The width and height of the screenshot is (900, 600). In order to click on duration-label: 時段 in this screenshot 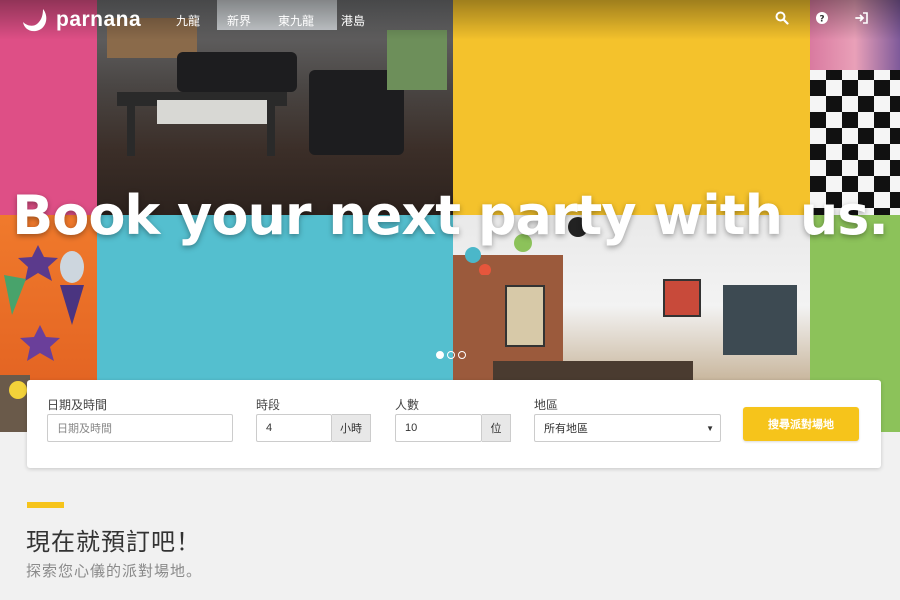, I will do `click(268, 405)`.